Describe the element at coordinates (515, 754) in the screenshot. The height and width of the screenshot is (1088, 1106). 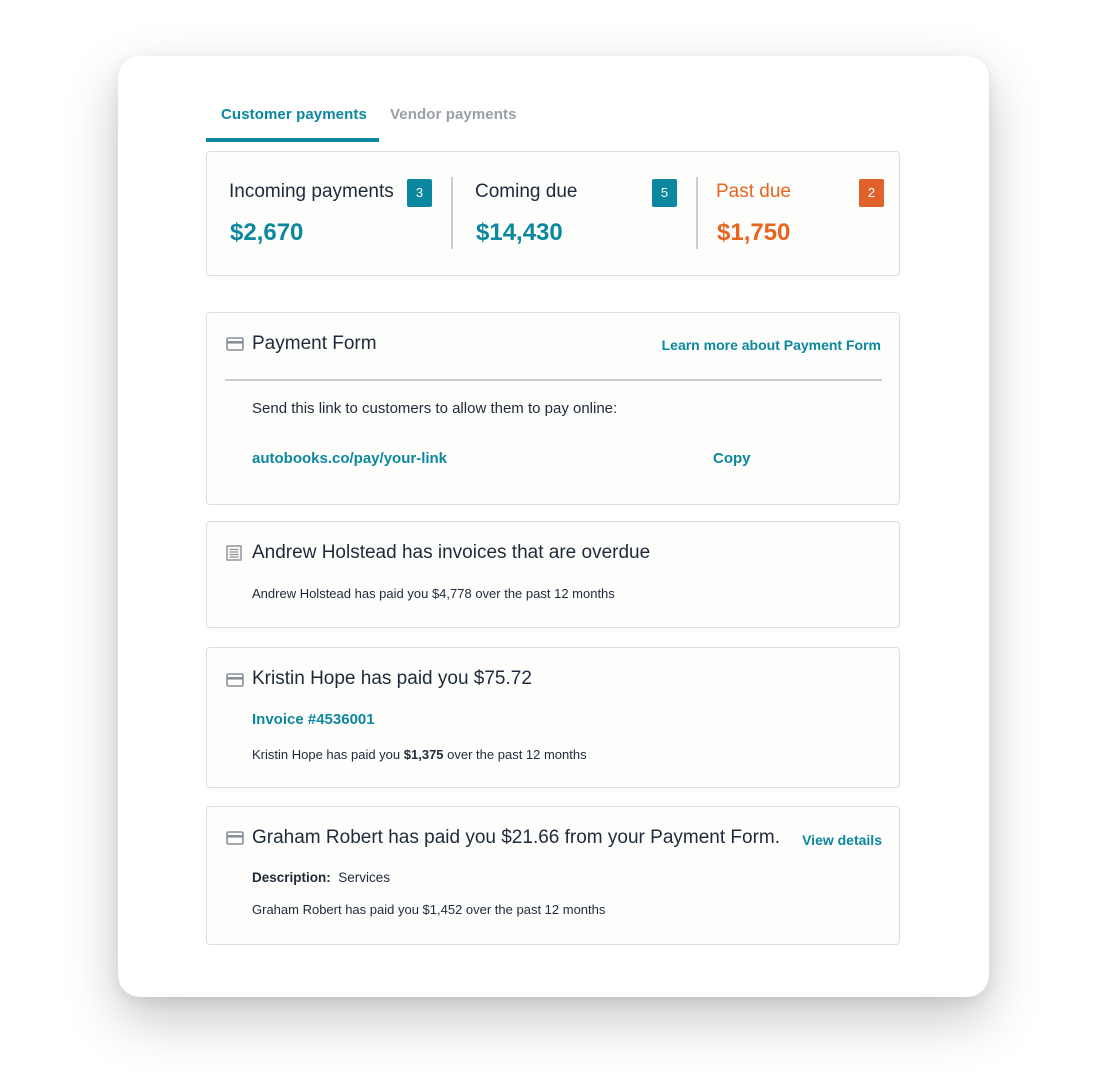
I see `summary-suffix: over the past 12 months` at that location.